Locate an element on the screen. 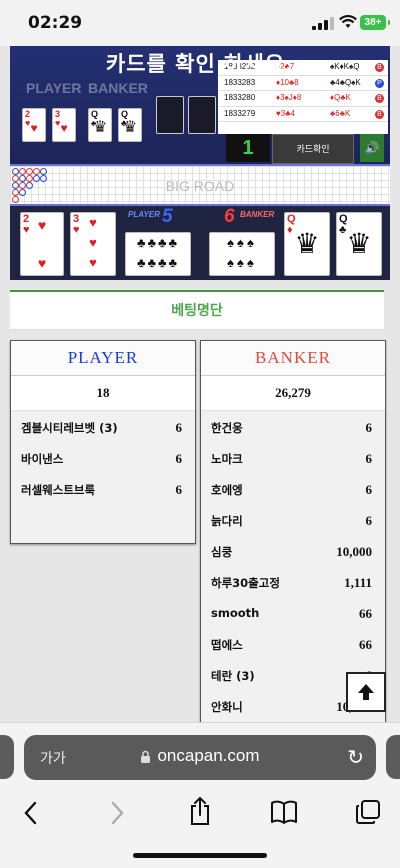 The height and width of the screenshot is (868, 400). list-item: 겜블시티레브벳 (3) 6 is located at coordinates (101, 427).